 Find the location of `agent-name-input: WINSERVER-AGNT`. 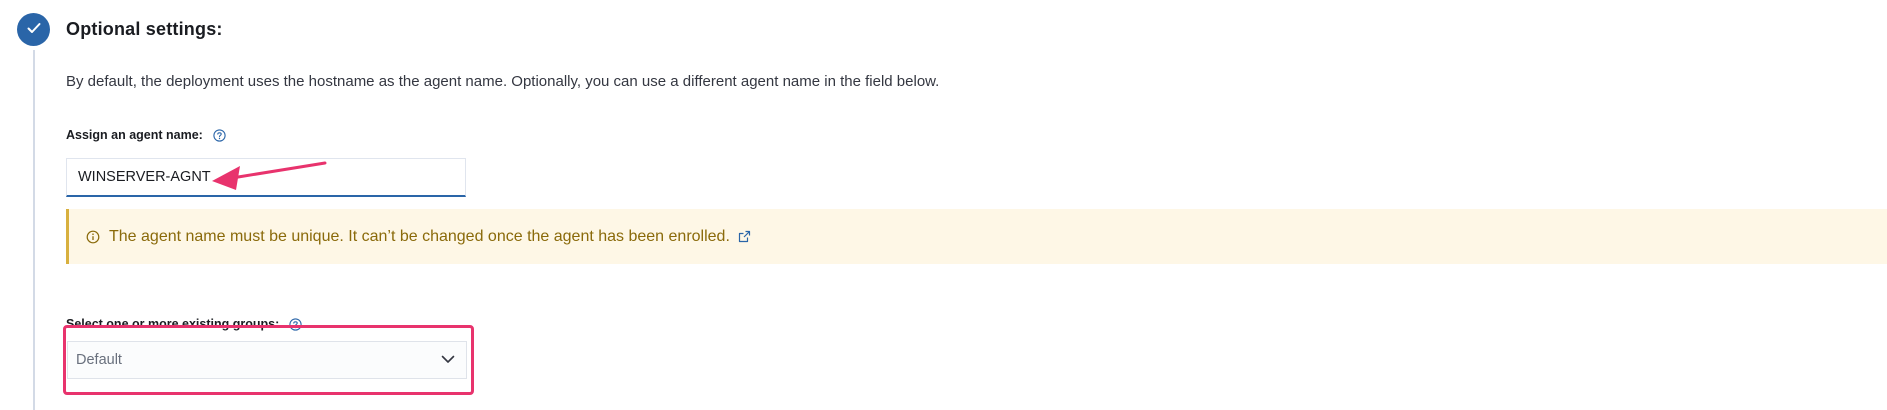

agent-name-input: WINSERVER-AGNT is located at coordinates (266, 177).